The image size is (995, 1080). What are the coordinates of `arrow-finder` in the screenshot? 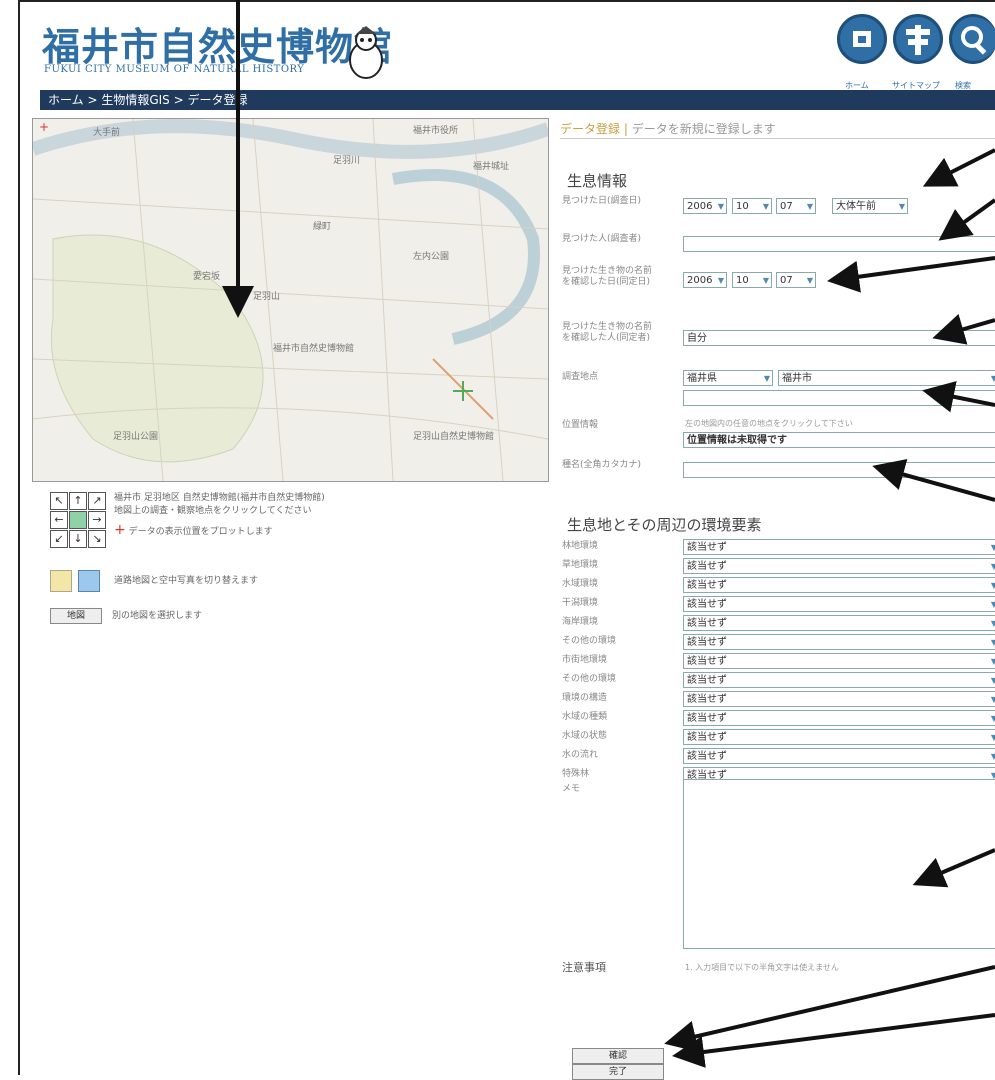 It's located at (966, 219).